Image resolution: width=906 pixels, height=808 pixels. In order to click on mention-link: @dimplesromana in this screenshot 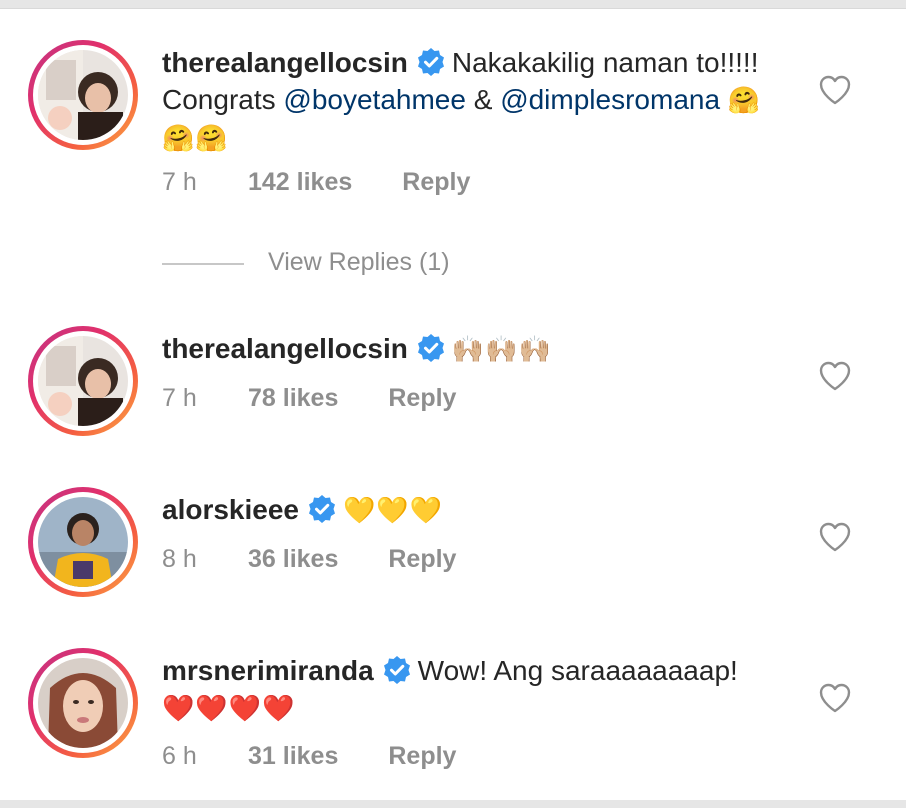, I will do `click(610, 99)`.